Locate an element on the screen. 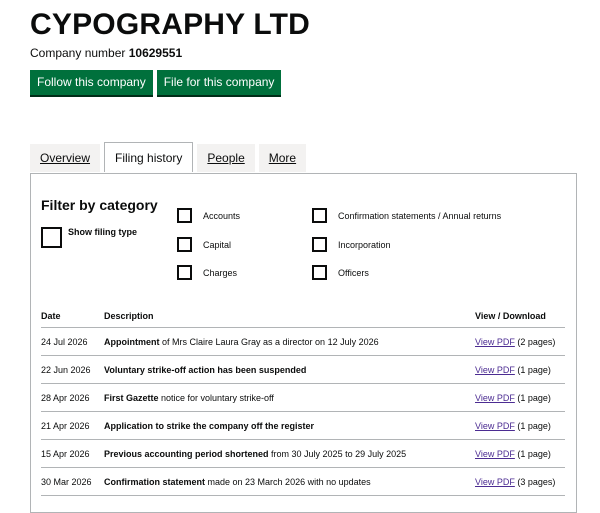  filing-date: 22 Jun 2026 is located at coordinates (66, 370).